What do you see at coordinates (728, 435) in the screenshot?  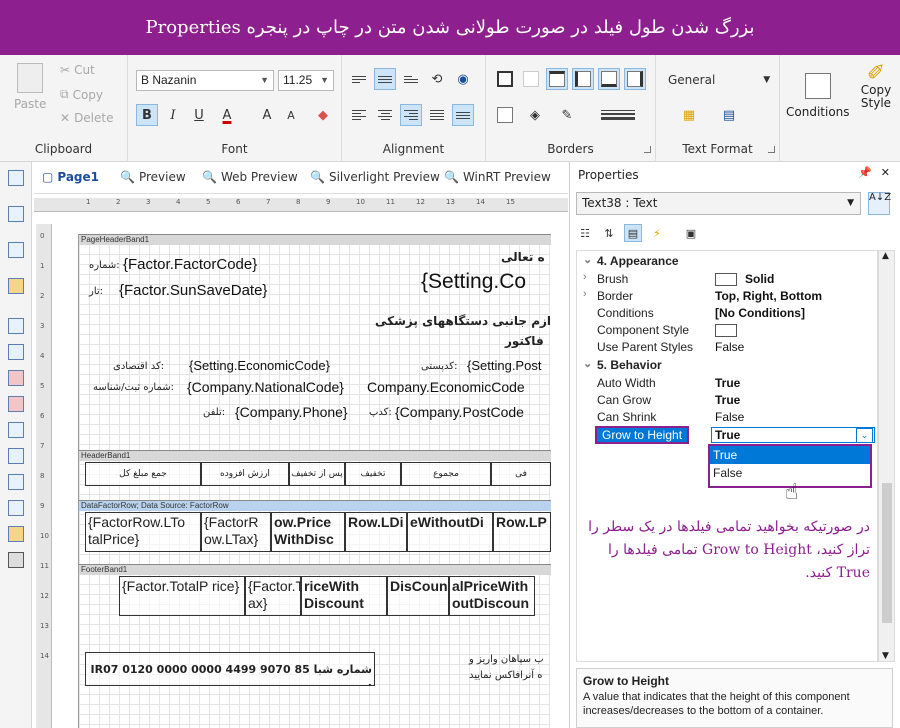 I see `property-grow-to-height: Grow to Height True ⌄` at bounding box center [728, 435].